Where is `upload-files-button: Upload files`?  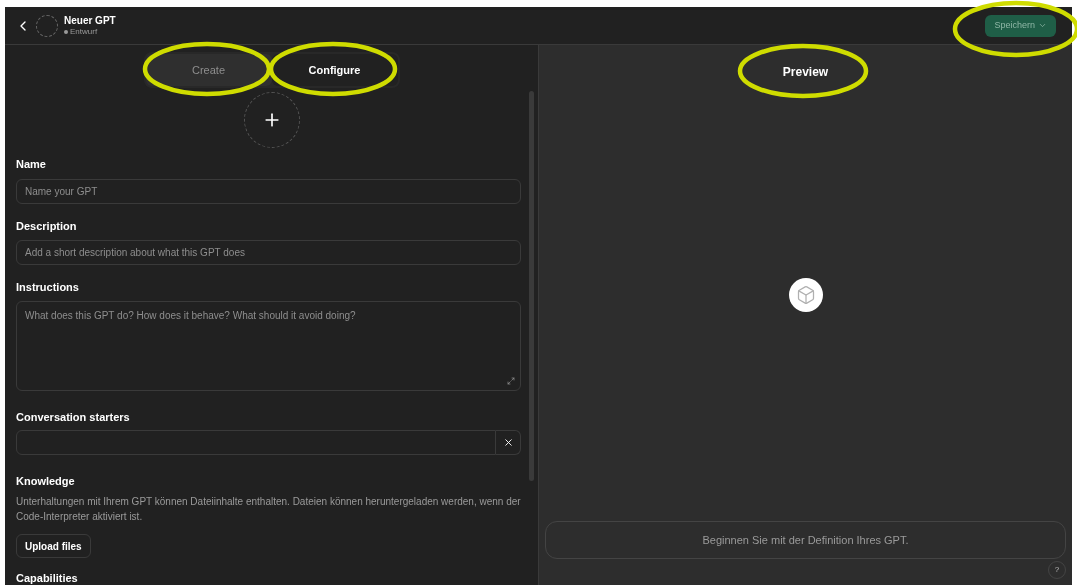
upload-files-button: Upload files is located at coordinates (53, 546).